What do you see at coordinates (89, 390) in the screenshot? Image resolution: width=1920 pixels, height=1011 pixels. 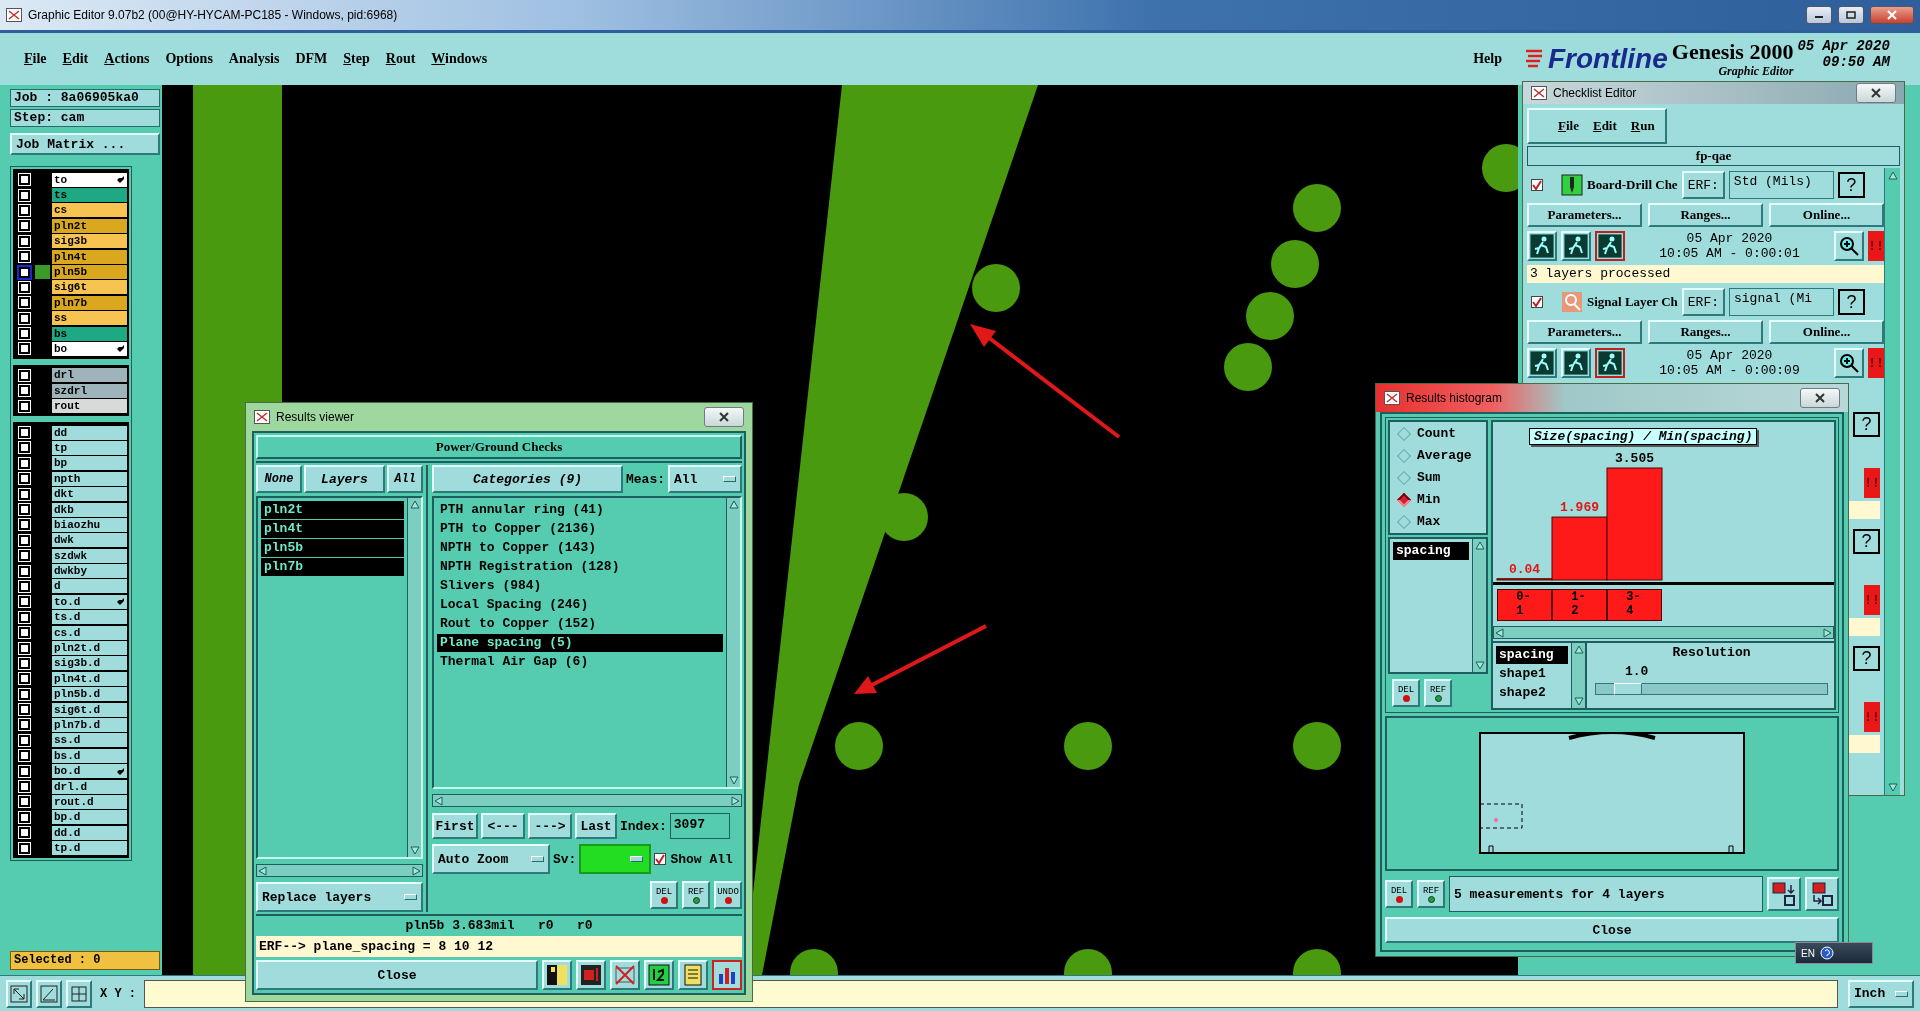 I see `layer-name: szdrl` at bounding box center [89, 390].